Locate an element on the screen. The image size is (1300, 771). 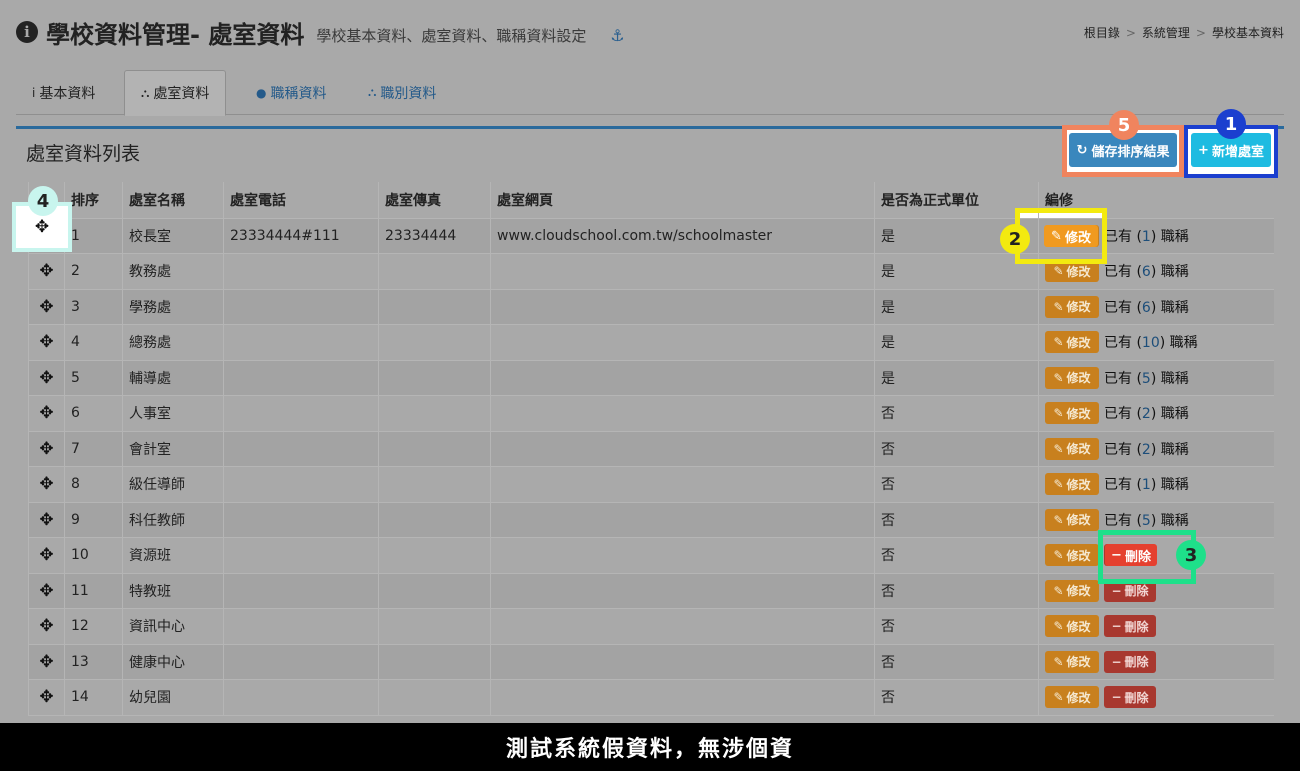
breadcrumb-current: 學校基本資料 is located at coordinates (1247, 33).